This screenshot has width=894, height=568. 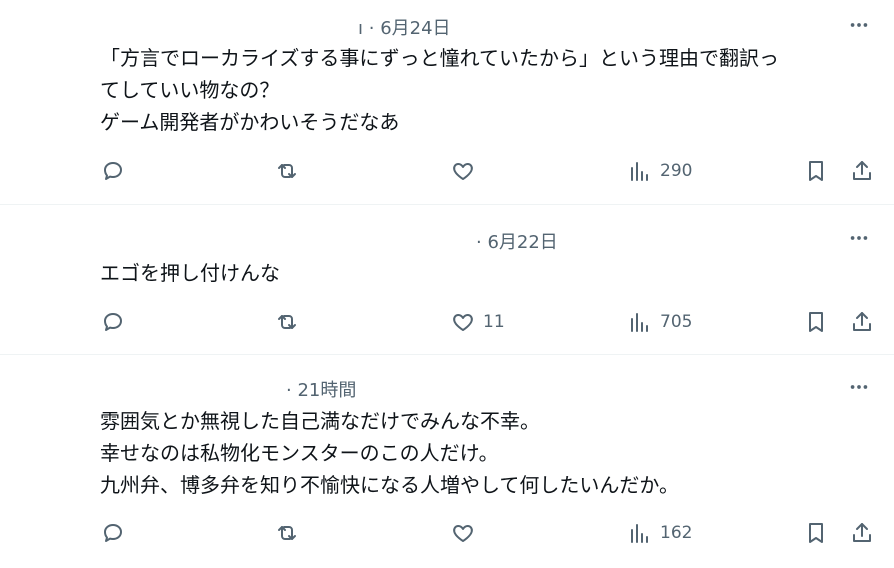 I want to click on views-button: 162, so click(x=660, y=533).